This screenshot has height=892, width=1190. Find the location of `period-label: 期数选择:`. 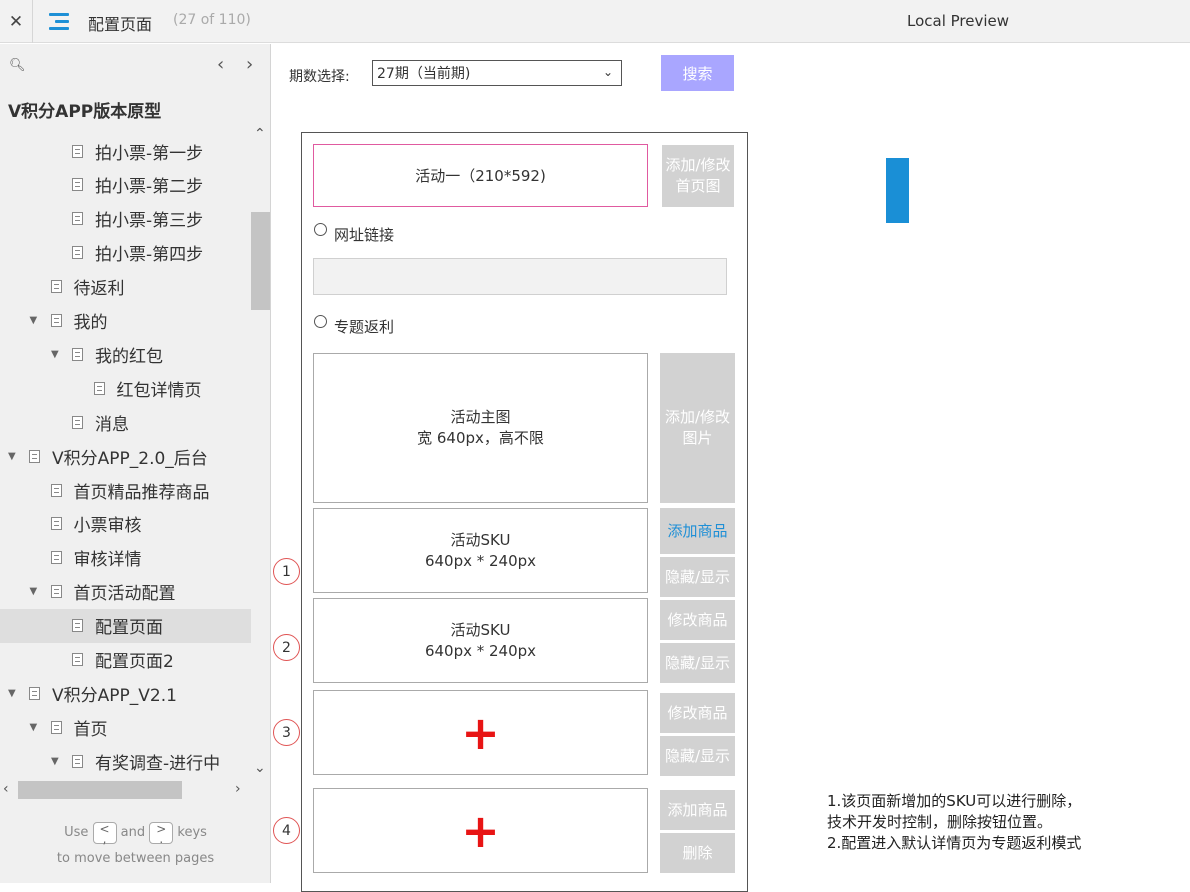

period-label: 期数选择: is located at coordinates (319, 77).